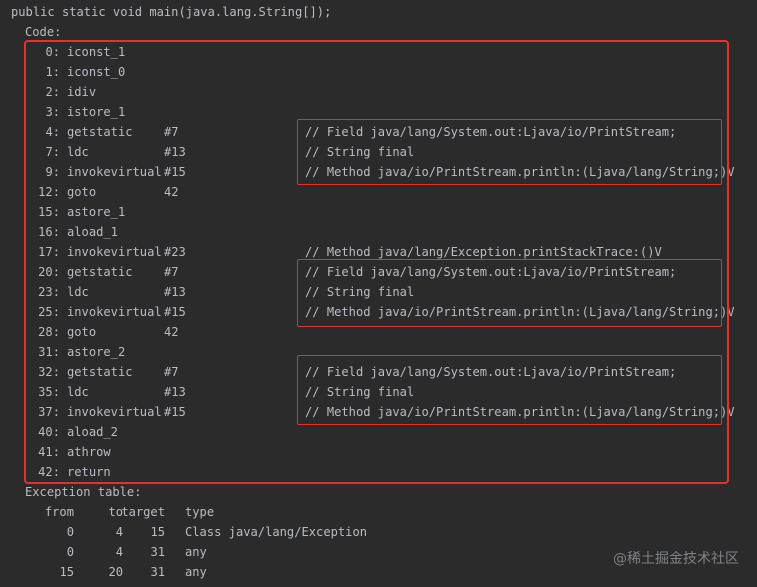  What do you see at coordinates (378, 52) in the screenshot?
I see `instruction-row: 0: iconst_1` at bounding box center [378, 52].